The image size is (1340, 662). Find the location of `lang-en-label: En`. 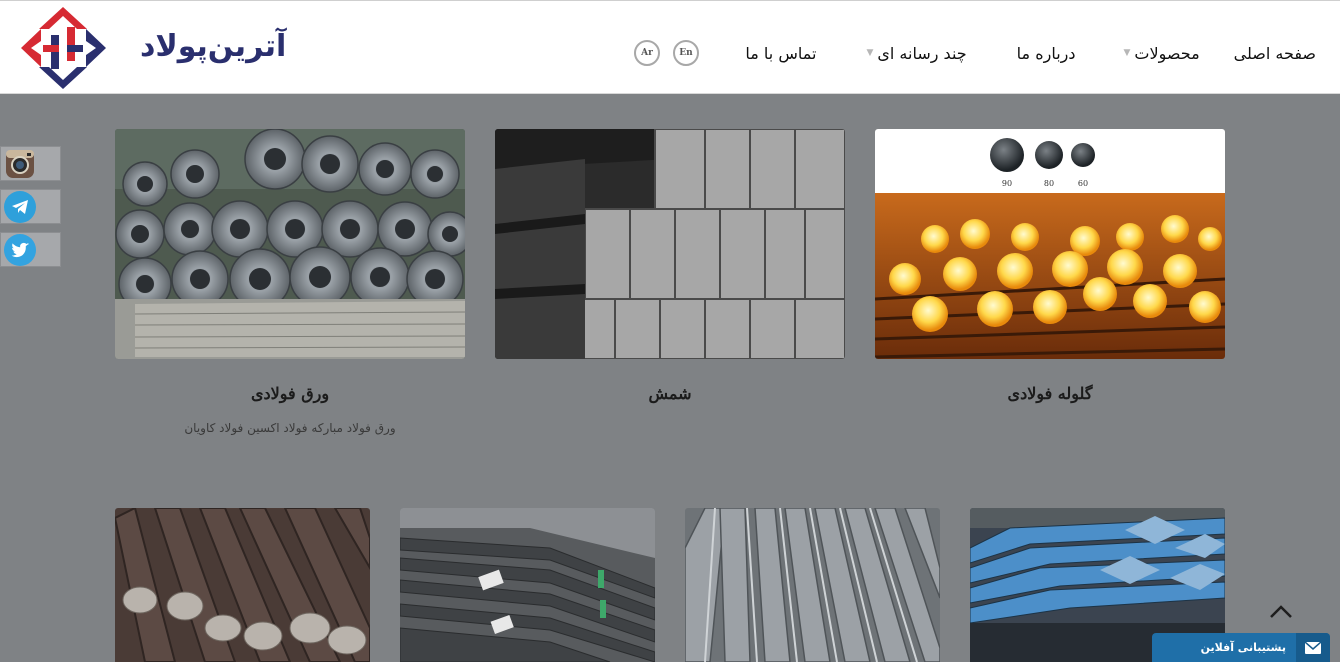

lang-en-label: En is located at coordinates (686, 53).